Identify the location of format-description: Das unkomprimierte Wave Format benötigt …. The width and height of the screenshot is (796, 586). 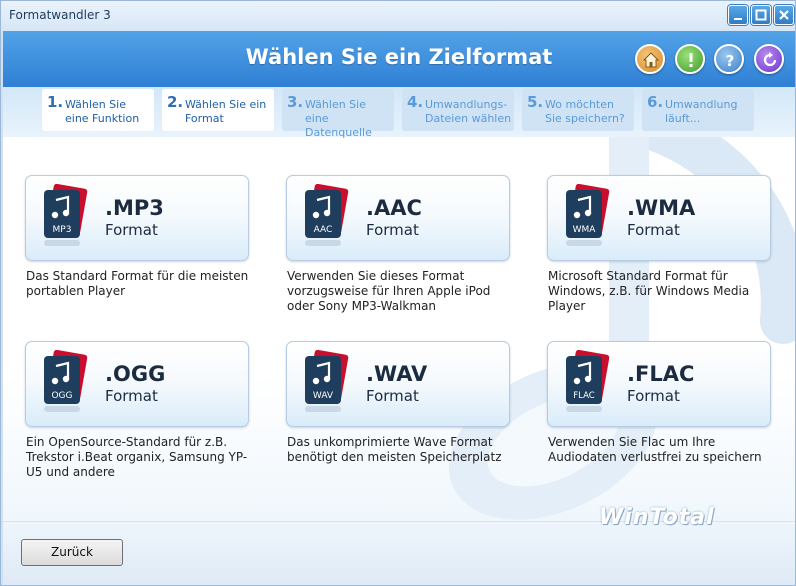
(394, 449).